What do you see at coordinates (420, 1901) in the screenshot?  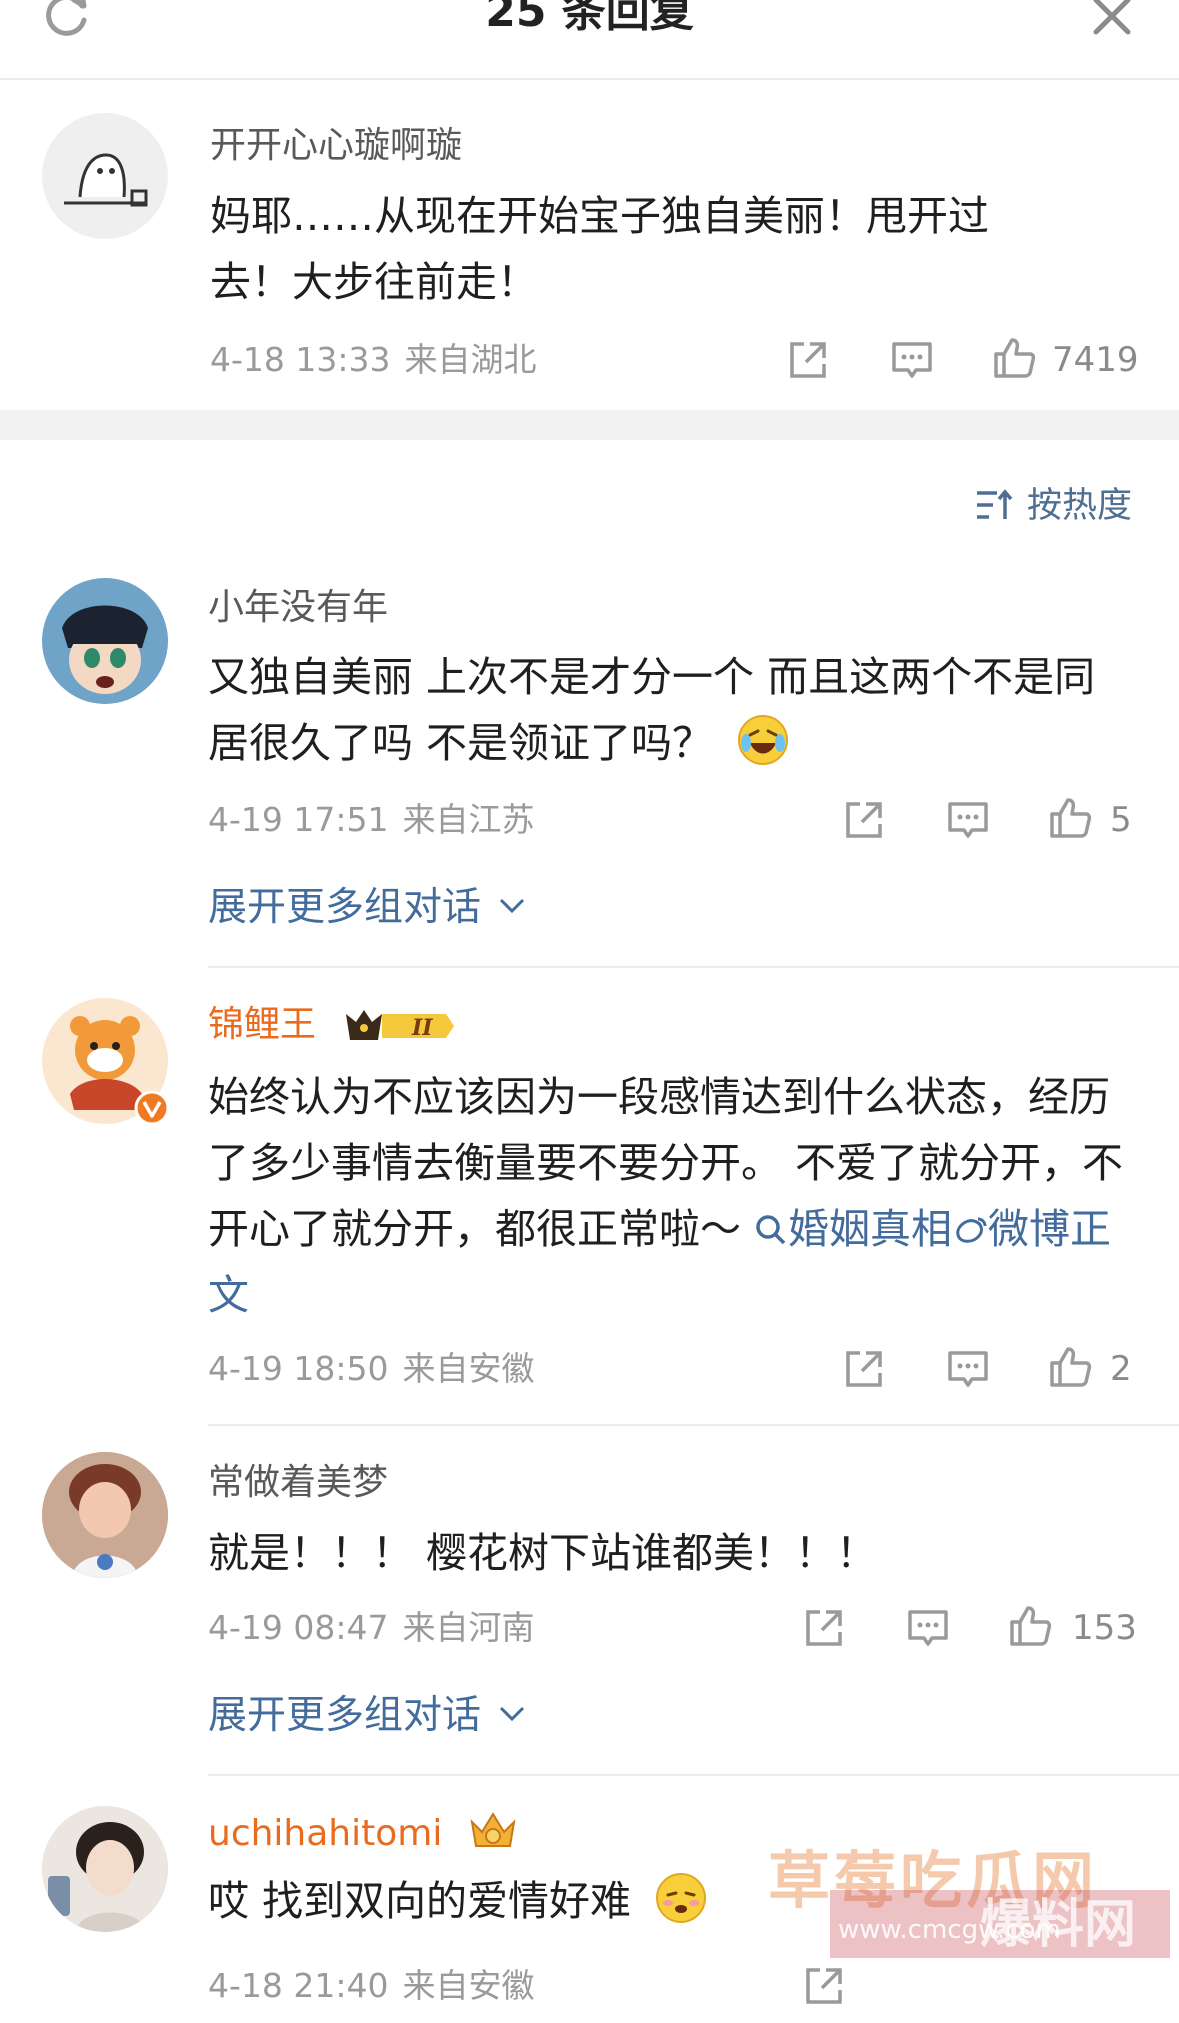 I see `comment-text-content: 哎 找到双向的爱情好难` at bounding box center [420, 1901].